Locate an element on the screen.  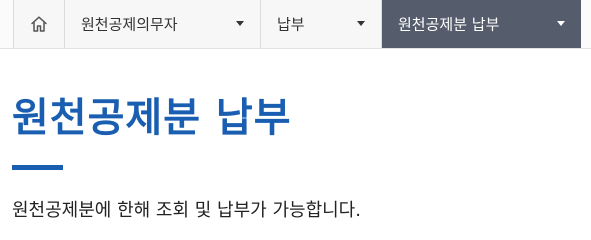
page-description: 원천공제분에 한해 조회 및 납부가 가능합니다. is located at coordinates (186, 210).